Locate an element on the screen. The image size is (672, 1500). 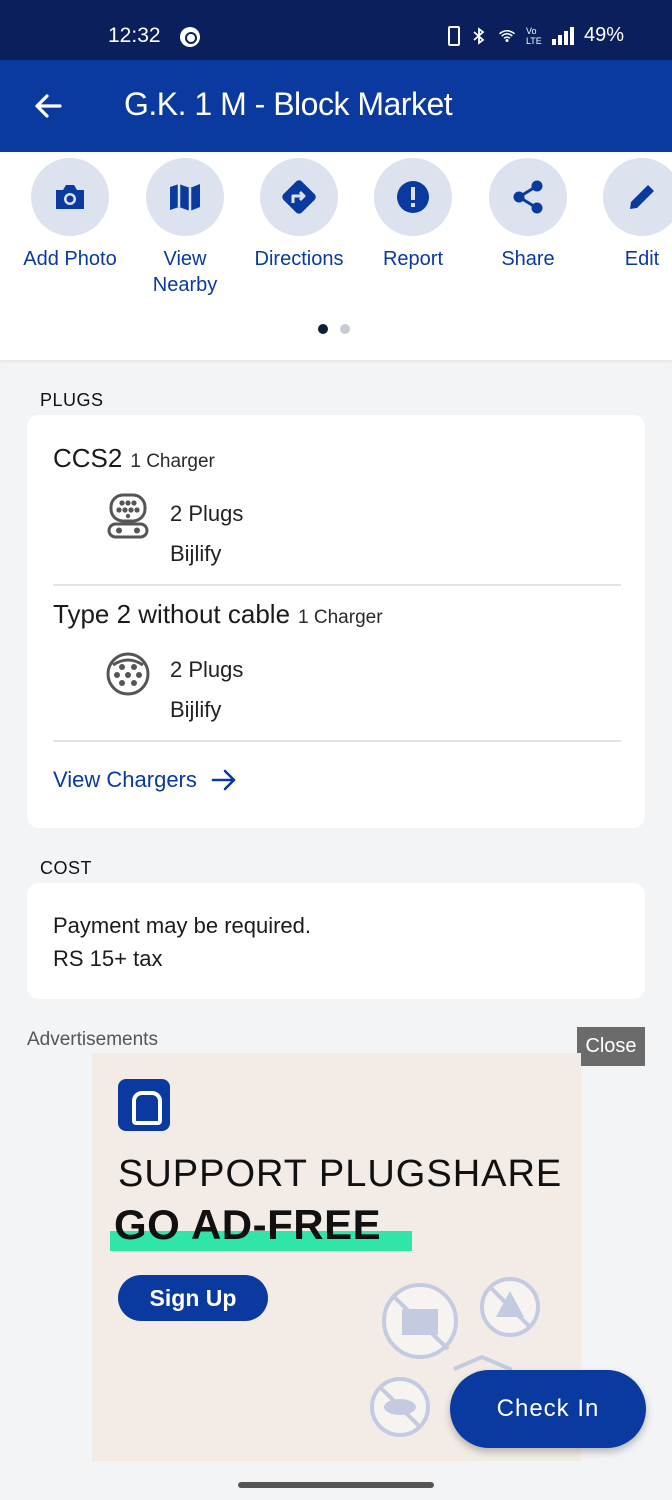
add-photo-button: Add Photo is located at coordinates (70, 215).